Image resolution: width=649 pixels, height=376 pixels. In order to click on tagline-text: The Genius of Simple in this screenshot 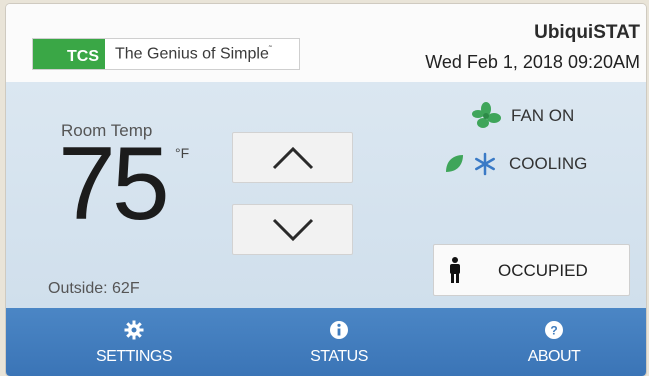, I will do `click(192, 54)`.